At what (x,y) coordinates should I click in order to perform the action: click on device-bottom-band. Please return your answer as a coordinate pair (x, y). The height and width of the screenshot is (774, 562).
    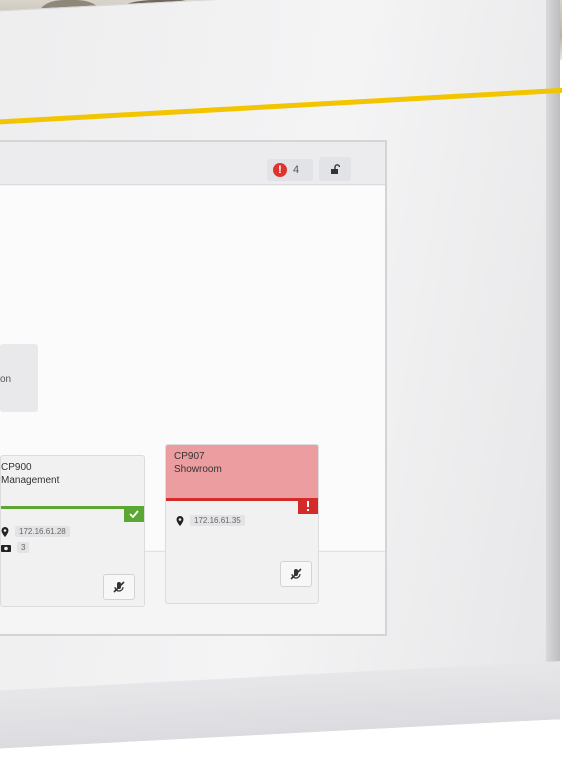
    Looking at the image, I should click on (280, 705).